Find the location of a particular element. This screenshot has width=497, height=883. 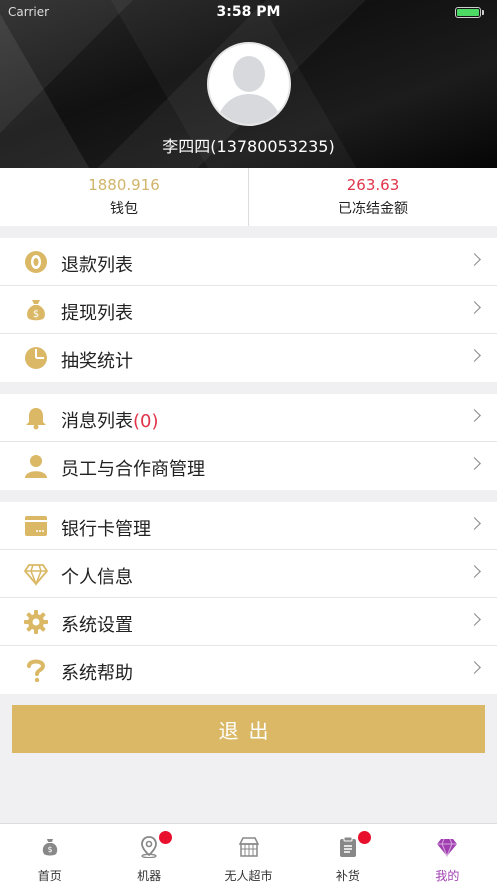

status-time: 3:58 PM is located at coordinates (248, 12).